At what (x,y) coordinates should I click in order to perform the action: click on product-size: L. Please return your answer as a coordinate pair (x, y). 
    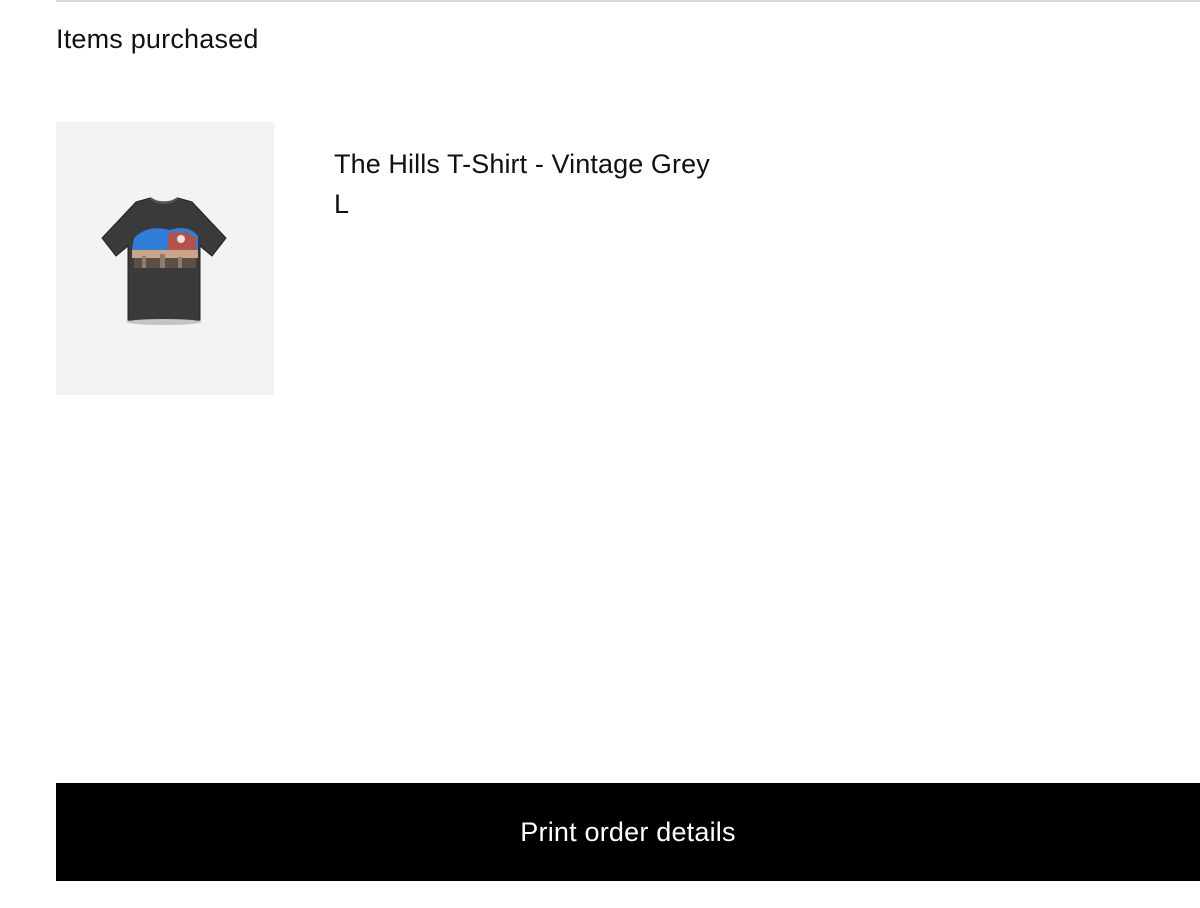
    Looking at the image, I should click on (342, 204).